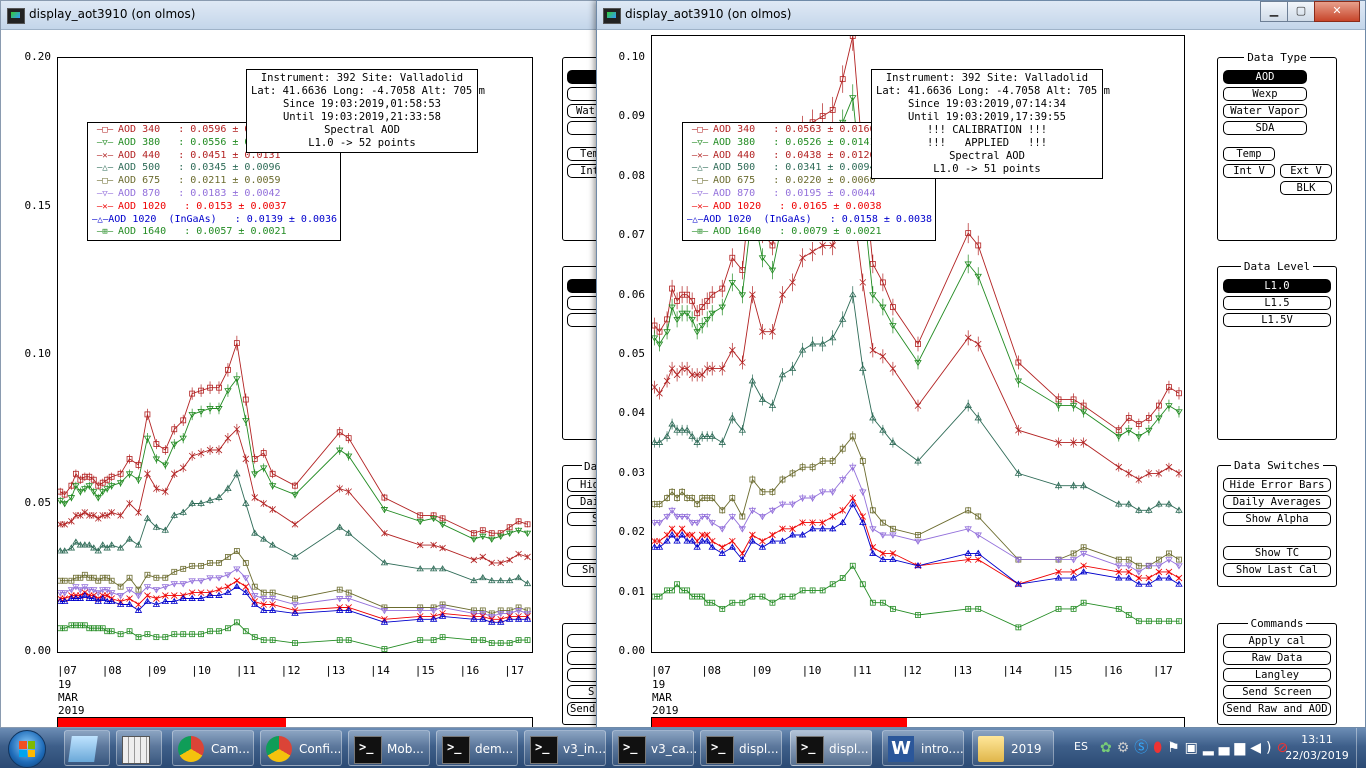 The height and width of the screenshot is (768, 1366). What do you see at coordinates (1277, 709) in the screenshot?
I see `send-raw-aod-button: Send Raw and AOD` at bounding box center [1277, 709].